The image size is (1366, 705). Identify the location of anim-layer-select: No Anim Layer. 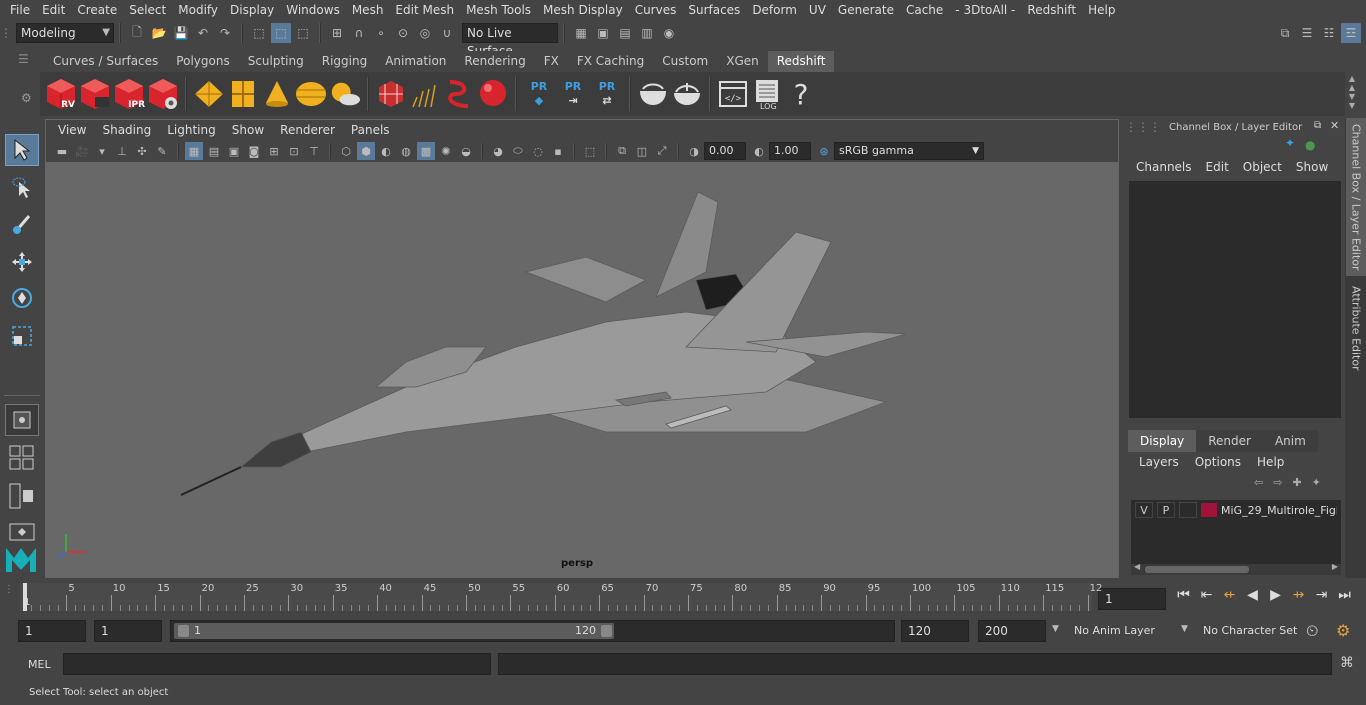
(1114, 630).